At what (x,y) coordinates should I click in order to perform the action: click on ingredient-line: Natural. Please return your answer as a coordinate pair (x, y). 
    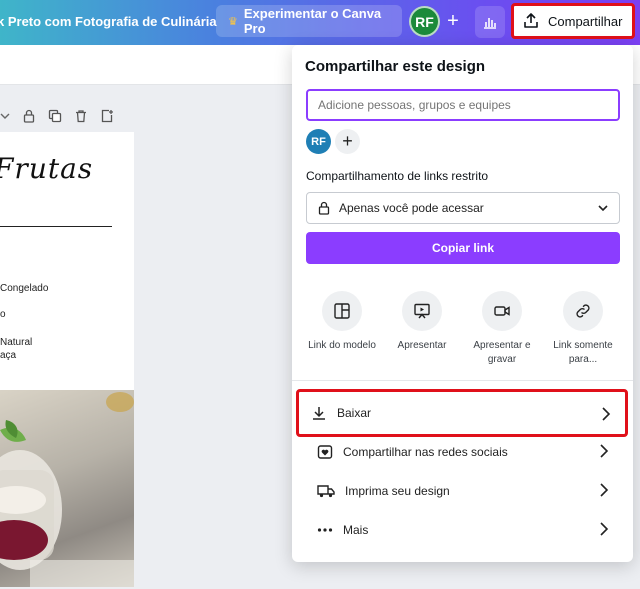
    Looking at the image, I should click on (16, 342).